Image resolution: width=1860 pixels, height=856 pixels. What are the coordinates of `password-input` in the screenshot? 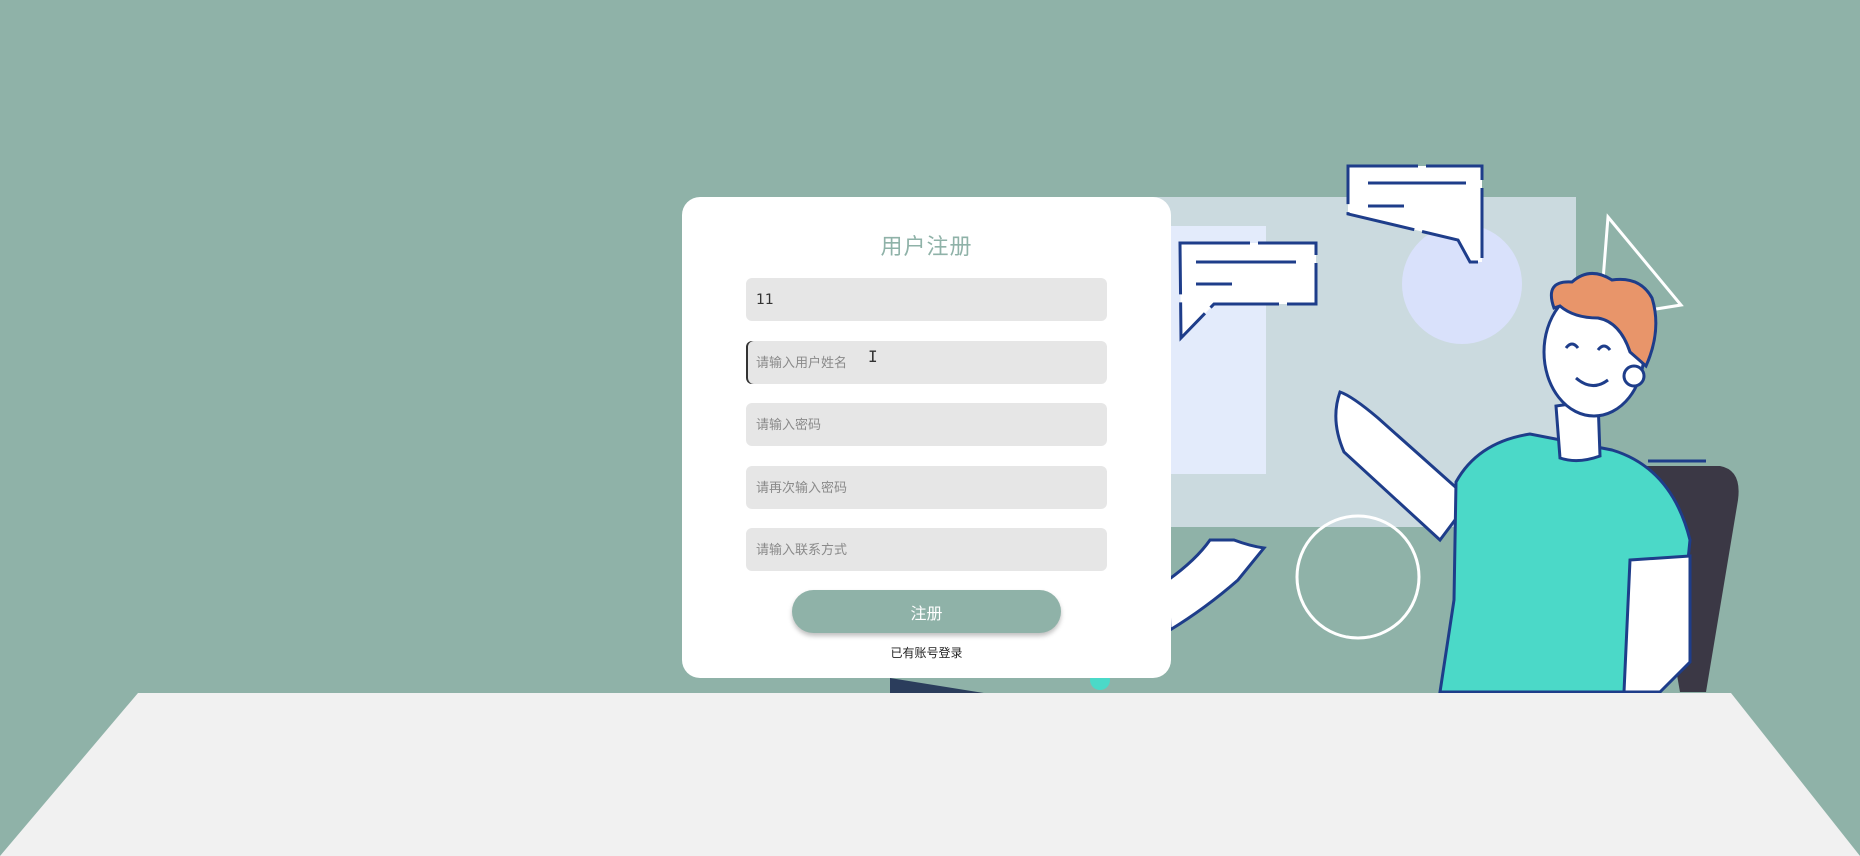 It's located at (926, 424).